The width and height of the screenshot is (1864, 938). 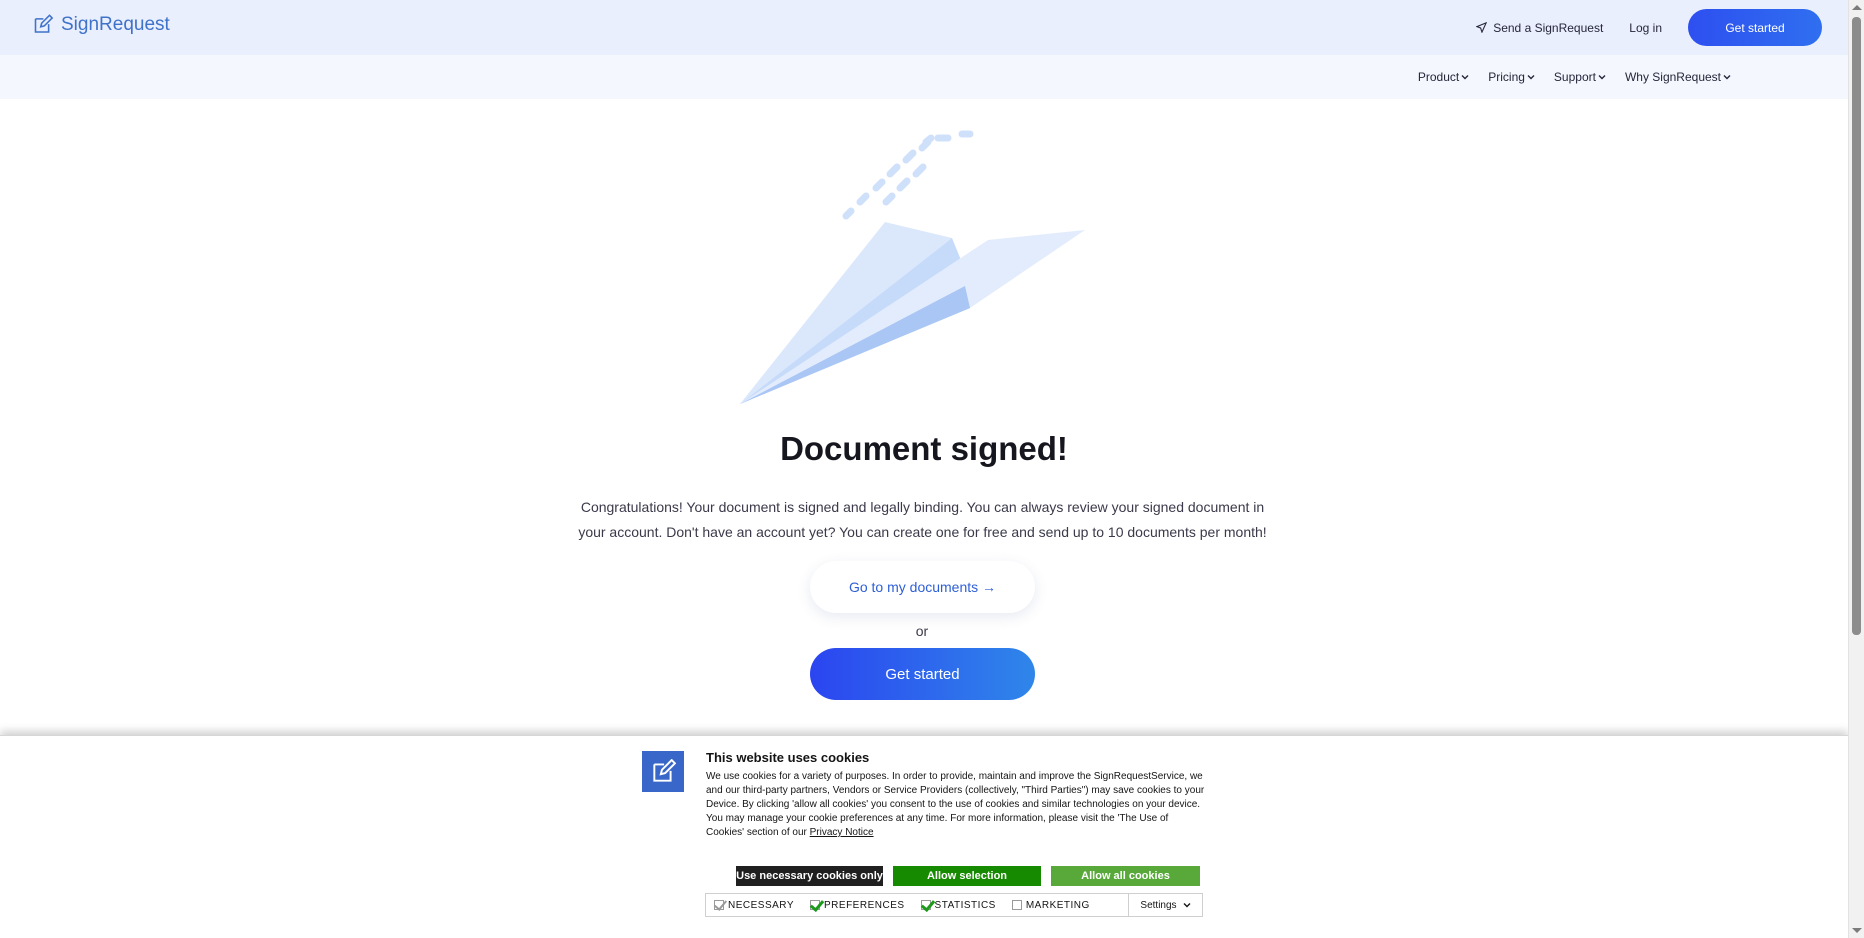 I want to click on toggle-marketing: MARKETING, so click(x=1047, y=905).